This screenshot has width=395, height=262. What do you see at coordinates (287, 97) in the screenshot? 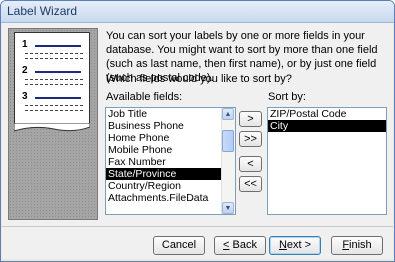
I see `sort-by-label: Sort by:` at bounding box center [287, 97].